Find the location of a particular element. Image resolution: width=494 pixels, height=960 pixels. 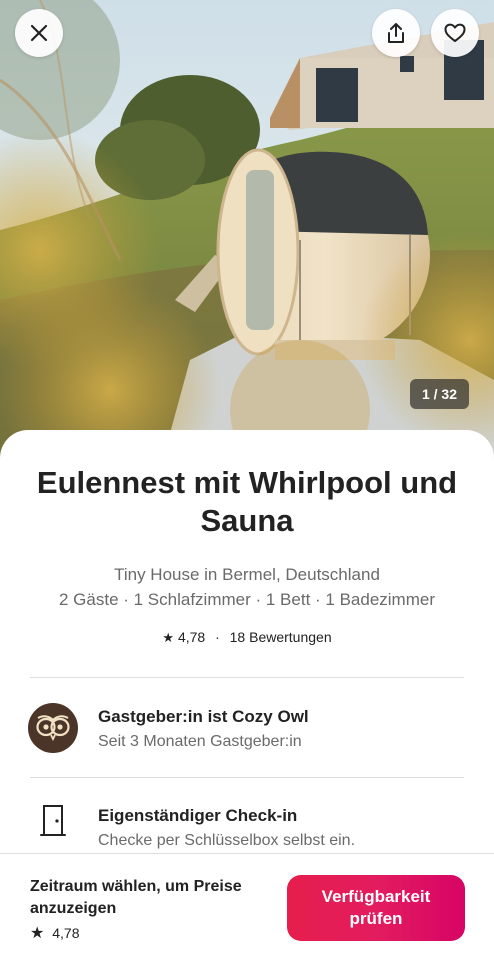

bottom-rating: ★ 4,78 is located at coordinates (54, 933).